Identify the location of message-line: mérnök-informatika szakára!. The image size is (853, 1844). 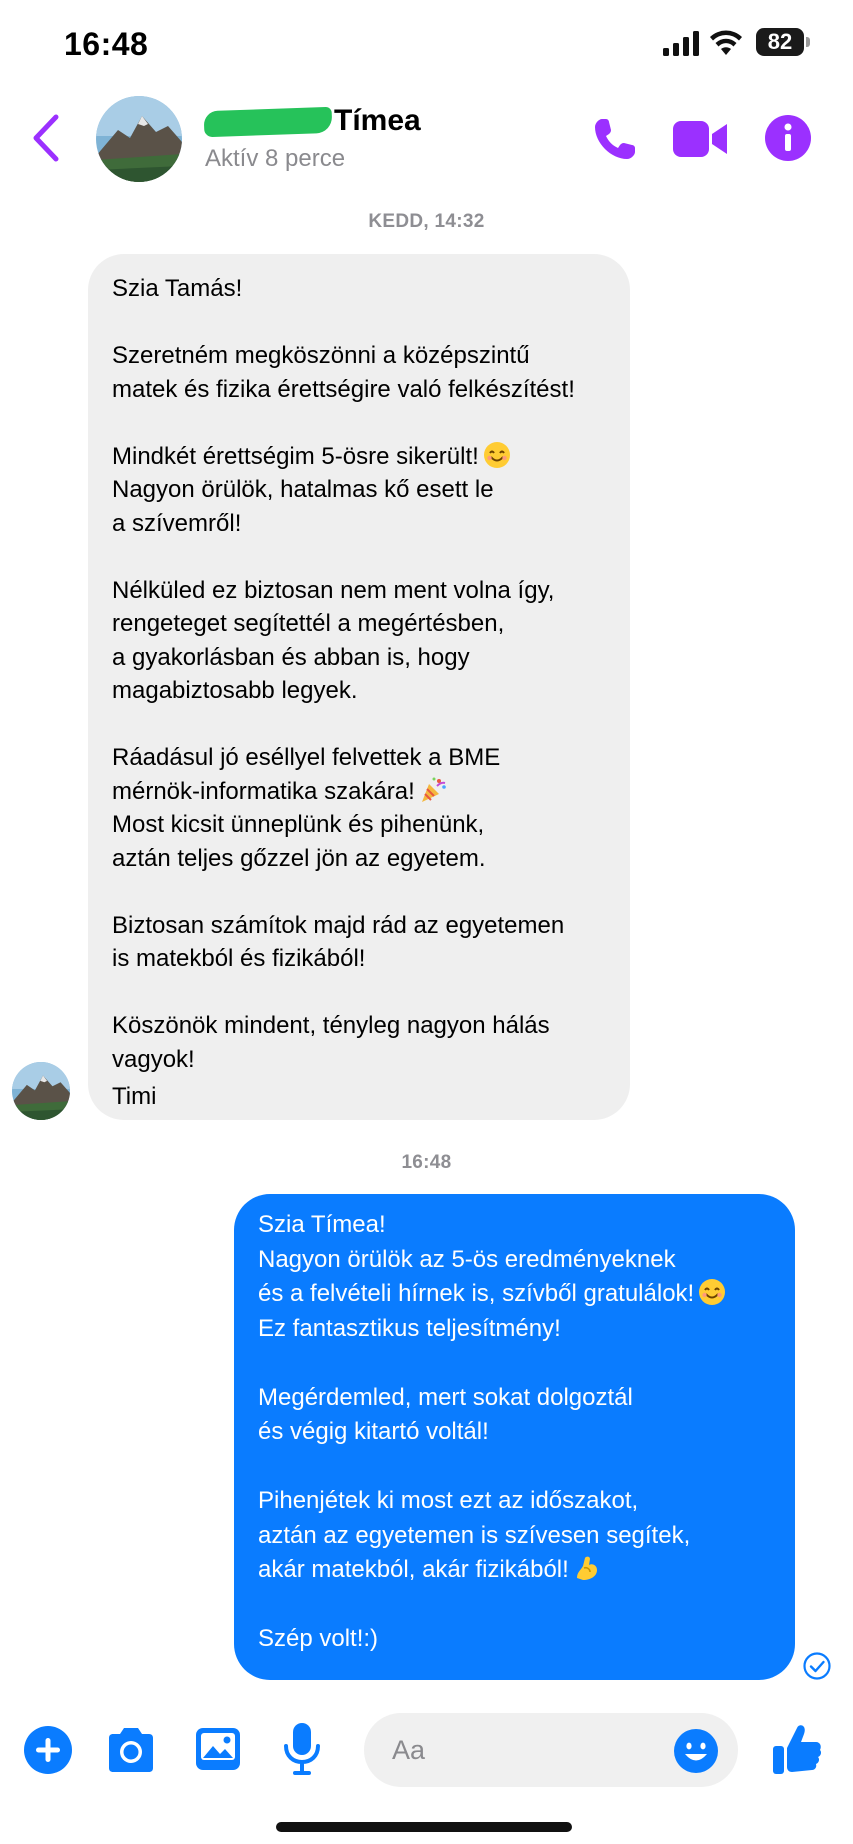
(359, 792).